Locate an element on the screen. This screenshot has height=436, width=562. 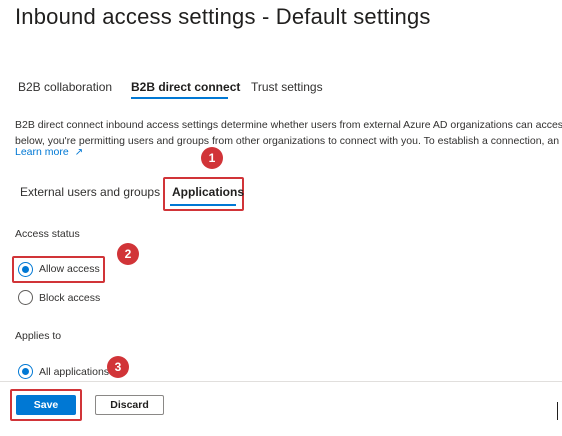
footer-divider is located at coordinates (281, 381).